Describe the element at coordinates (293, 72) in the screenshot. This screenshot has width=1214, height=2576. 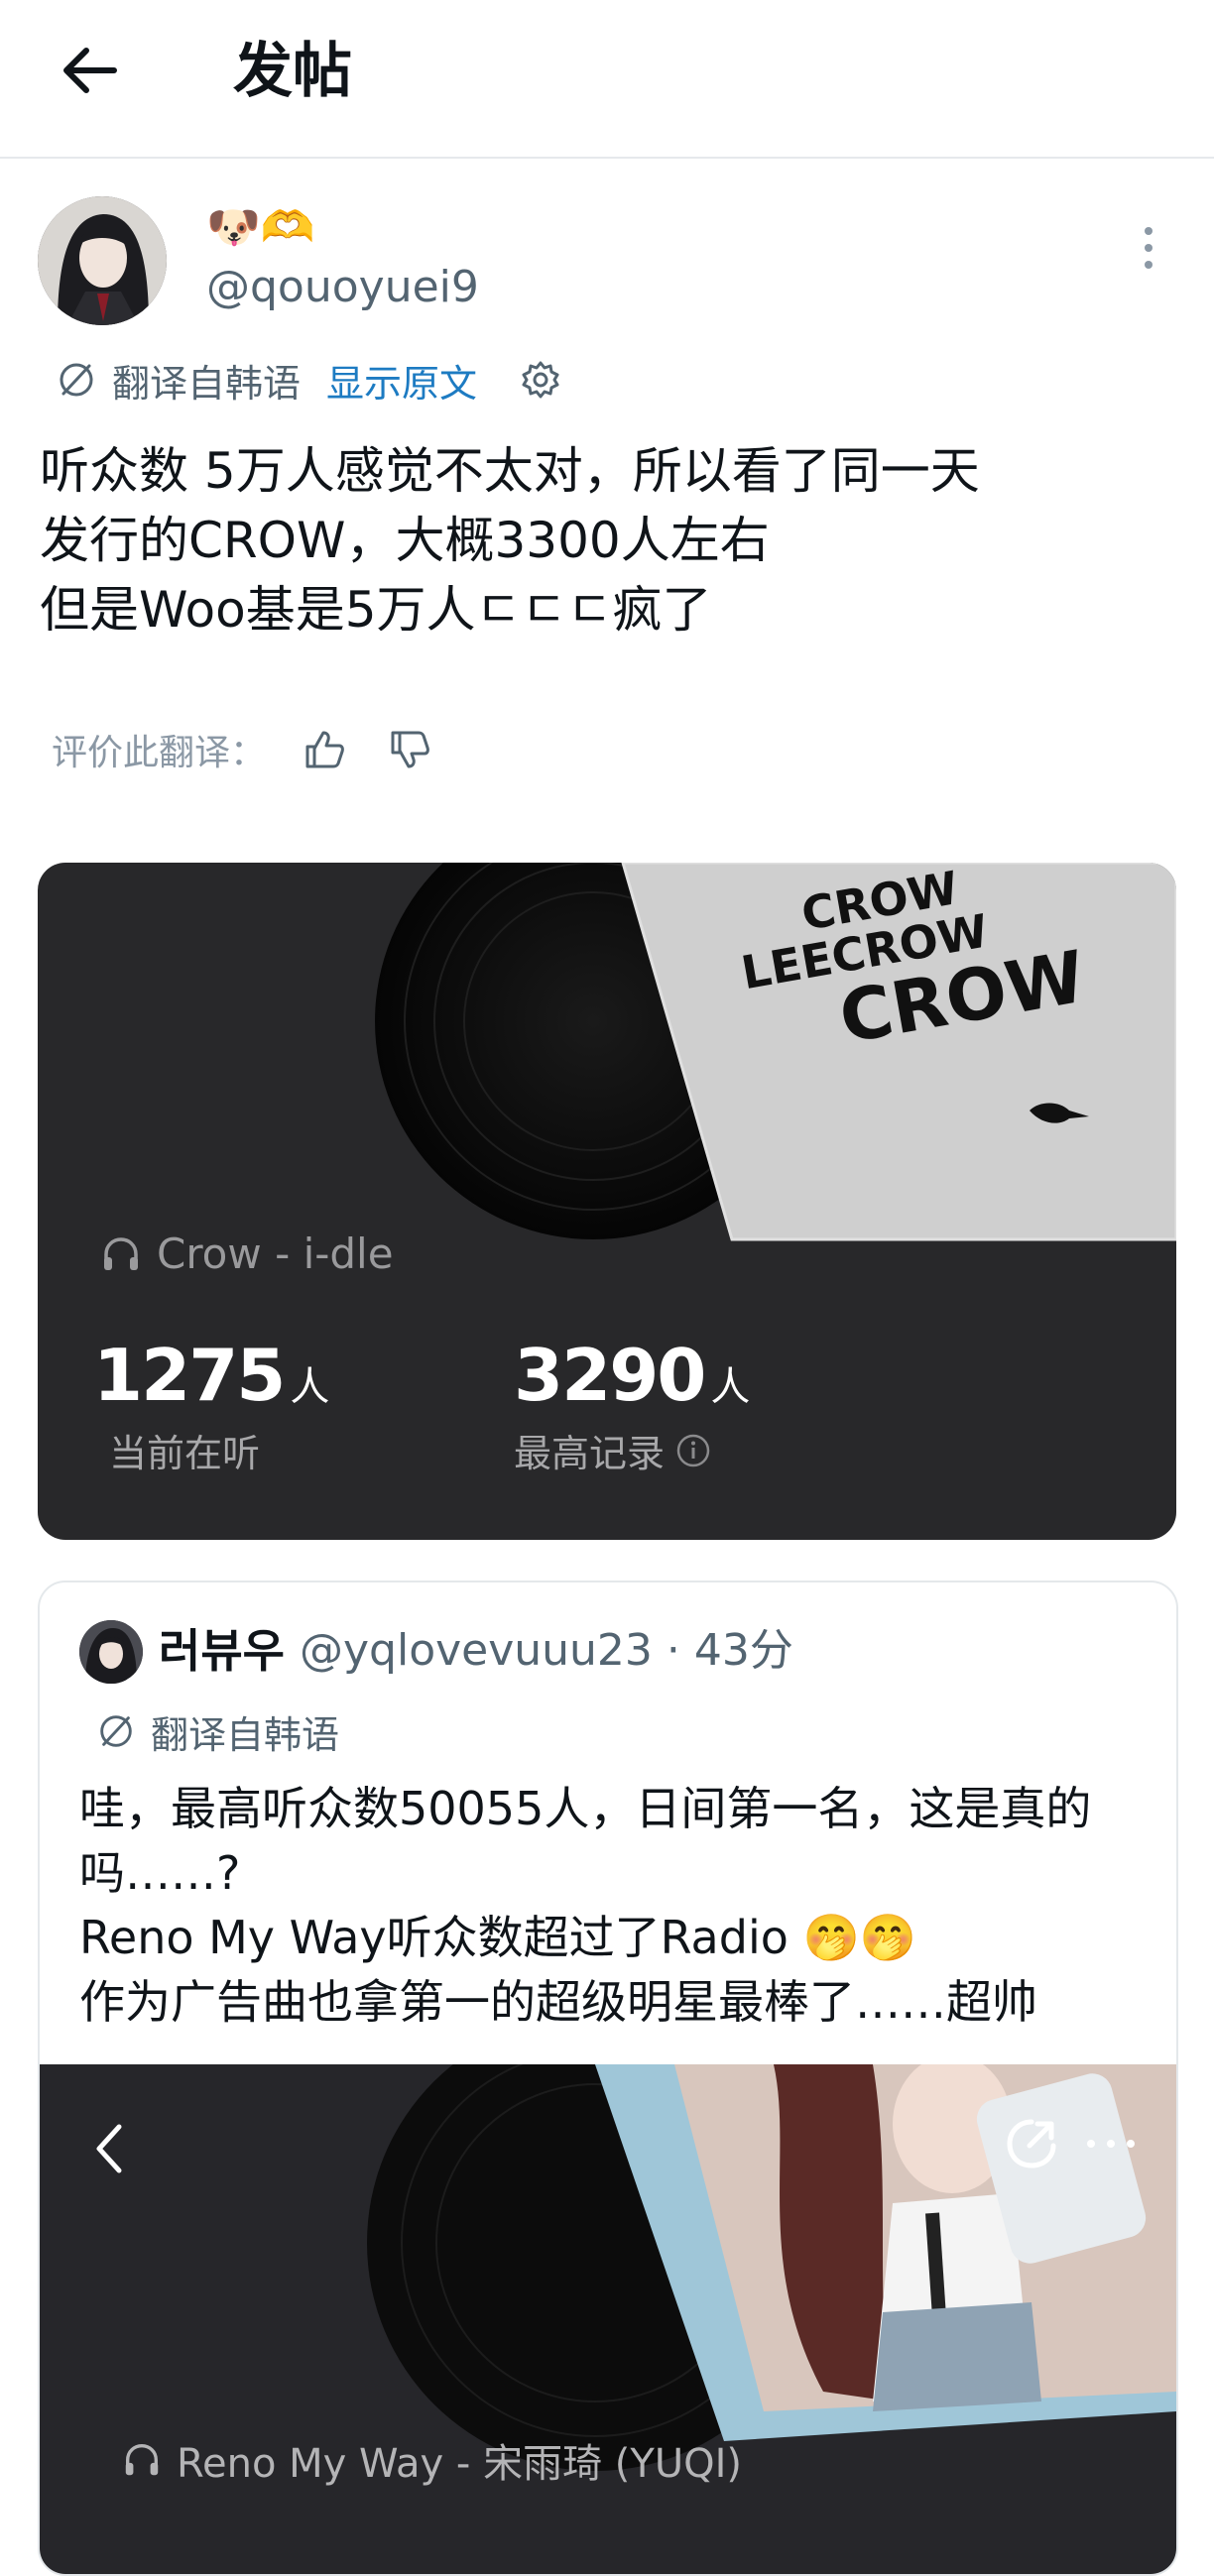
I see `page-title: 发帖` at that location.